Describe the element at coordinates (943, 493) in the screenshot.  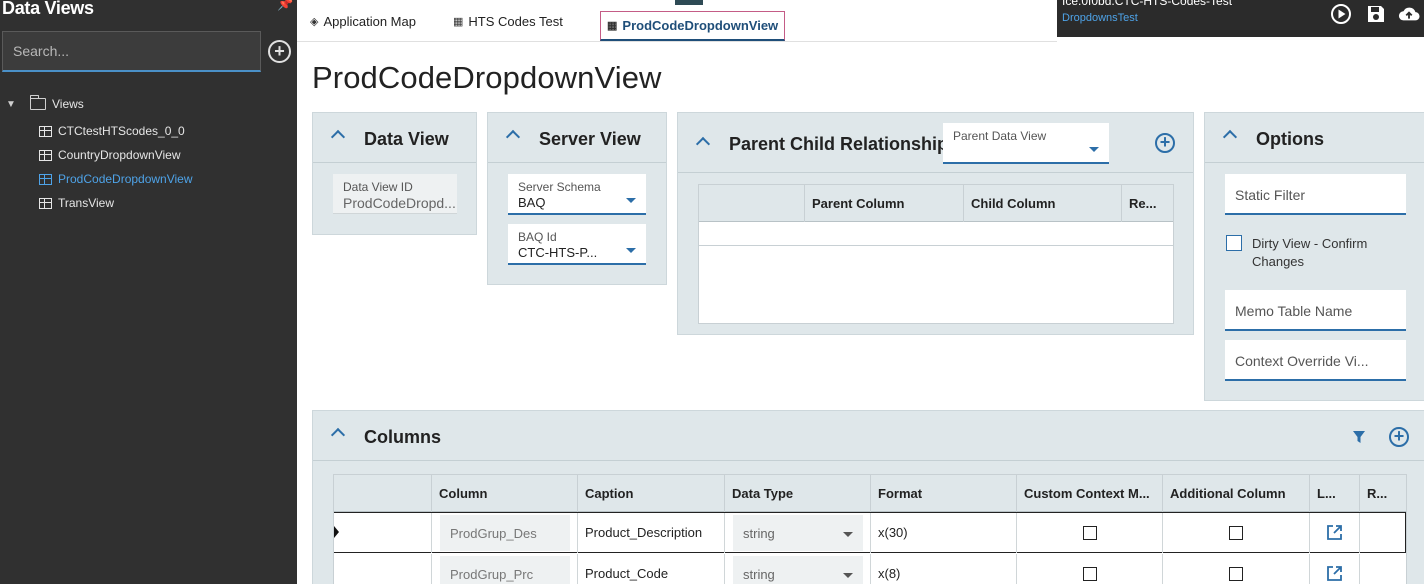
I see `col-header-format: Format` at that location.